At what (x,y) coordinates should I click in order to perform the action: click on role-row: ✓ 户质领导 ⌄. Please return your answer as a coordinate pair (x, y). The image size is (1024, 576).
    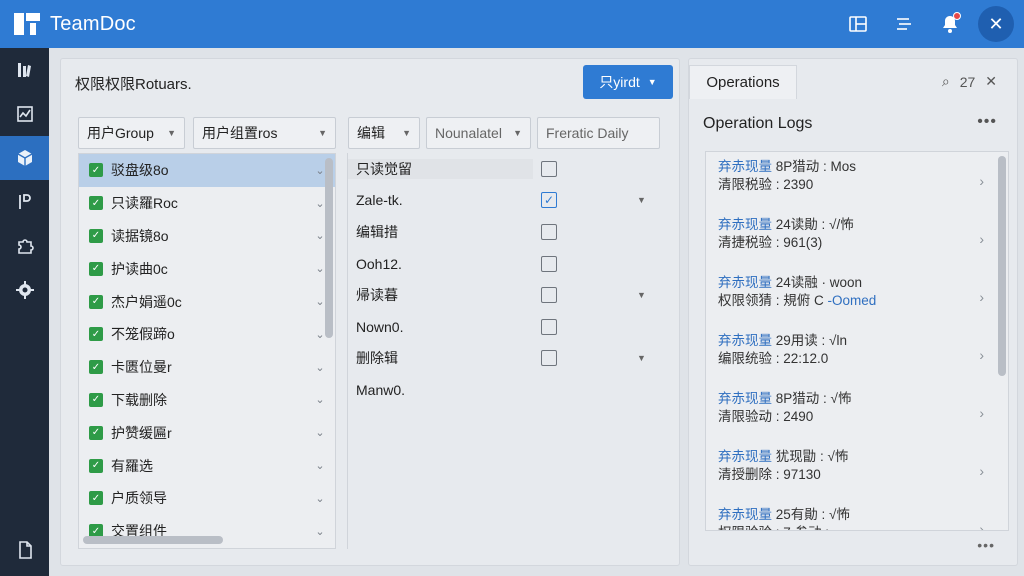
    Looking at the image, I should click on (207, 498).